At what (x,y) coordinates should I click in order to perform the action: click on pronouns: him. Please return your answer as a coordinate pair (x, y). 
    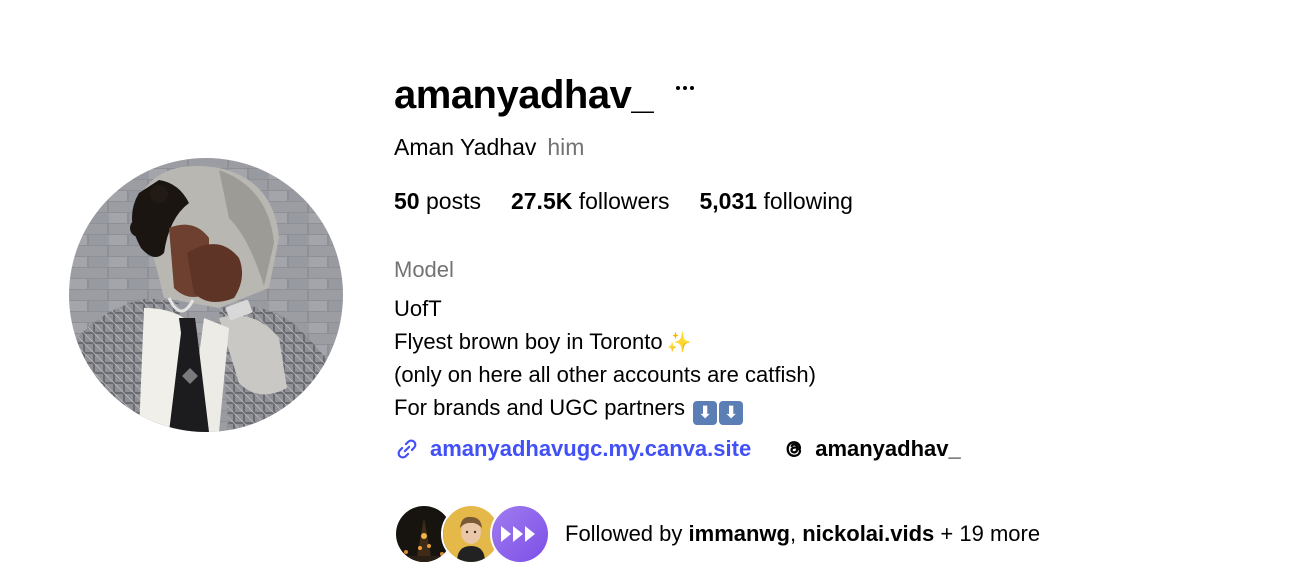
    Looking at the image, I should click on (566, 146).